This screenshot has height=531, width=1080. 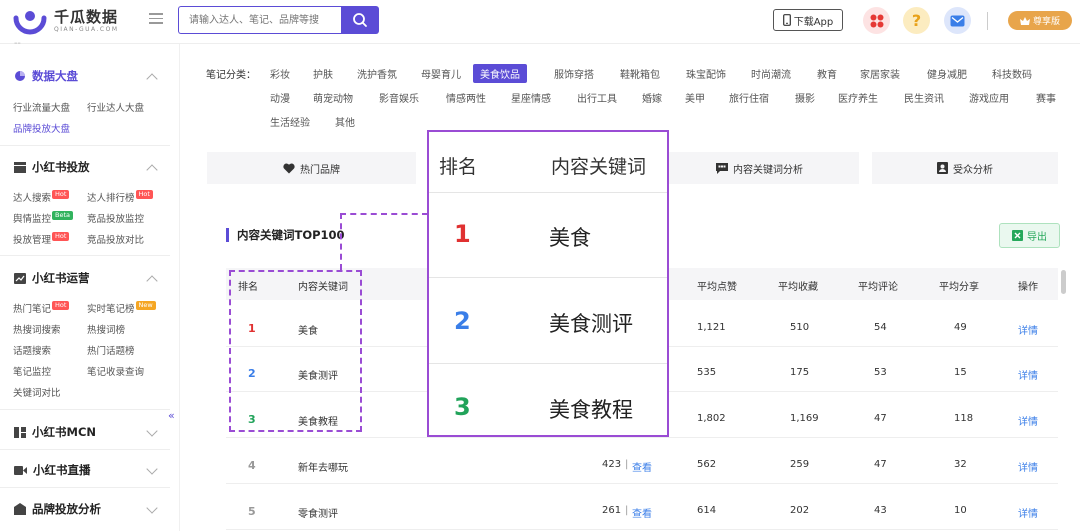 I want to click on sidebar-item-kol-search: 达人搜索 Hot, so click(x=41, y=197).